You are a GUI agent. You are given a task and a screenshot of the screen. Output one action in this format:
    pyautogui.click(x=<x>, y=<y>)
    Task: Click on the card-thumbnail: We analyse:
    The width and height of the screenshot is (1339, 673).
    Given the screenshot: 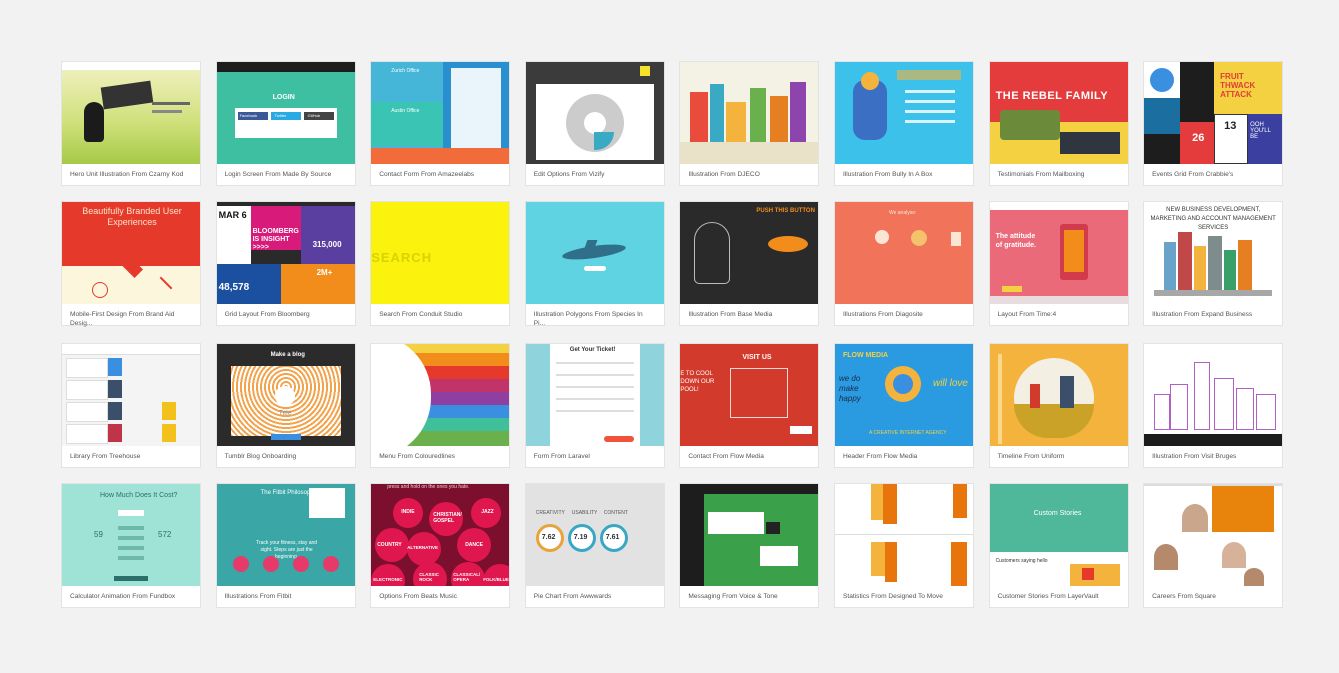 What is the action you would take?
    pyautogui.click(x=903, y=253)
    